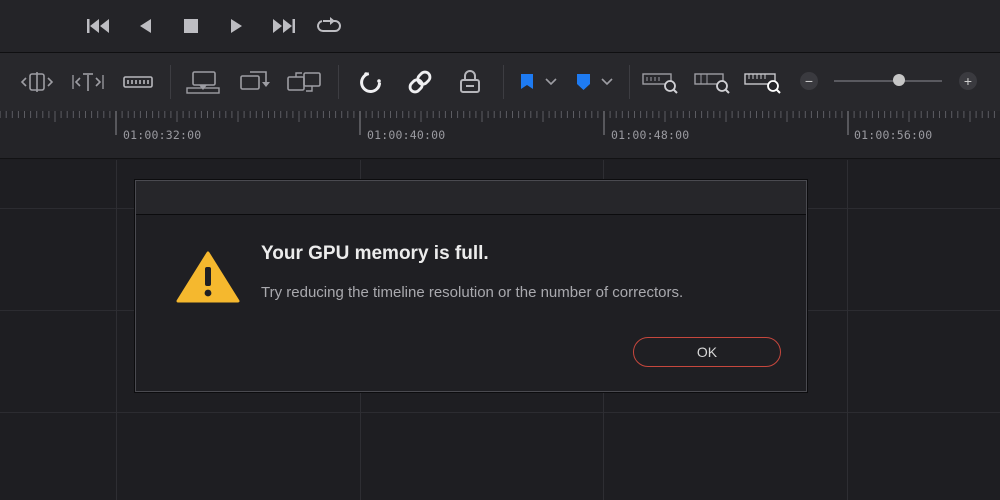  I want to click on marker-icon, so click(594, 82).